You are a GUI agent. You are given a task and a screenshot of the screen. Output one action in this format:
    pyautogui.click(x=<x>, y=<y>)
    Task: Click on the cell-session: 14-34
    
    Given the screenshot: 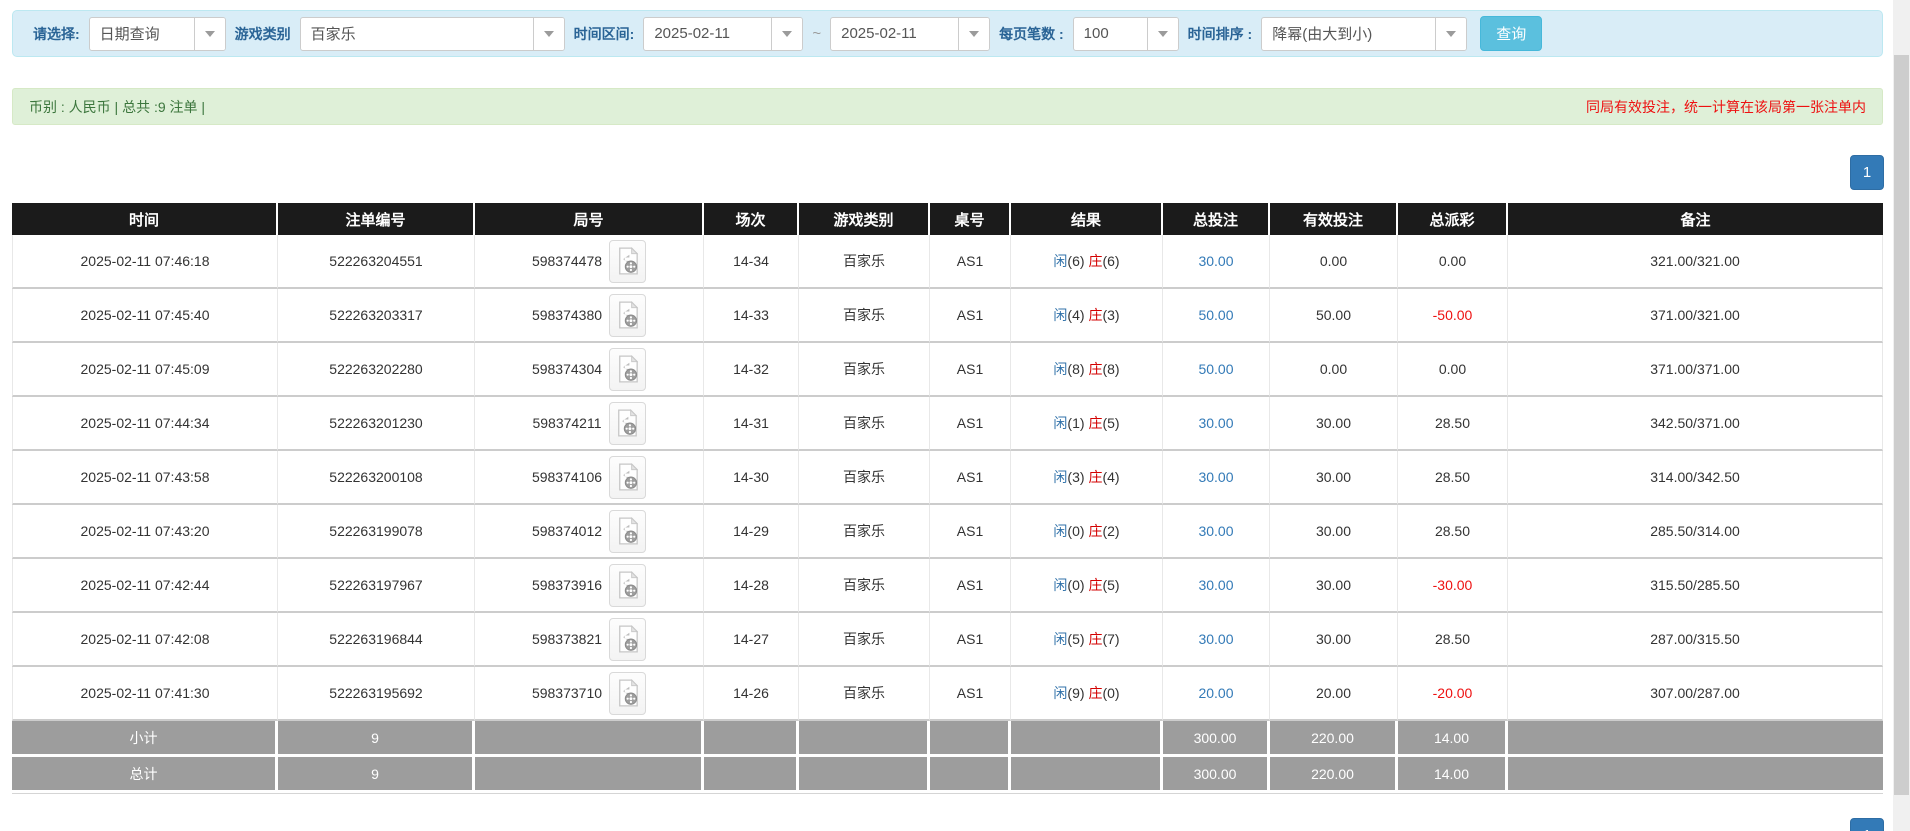 What is the action you would take?
    pyautogui.click(x=751, y=262)
    